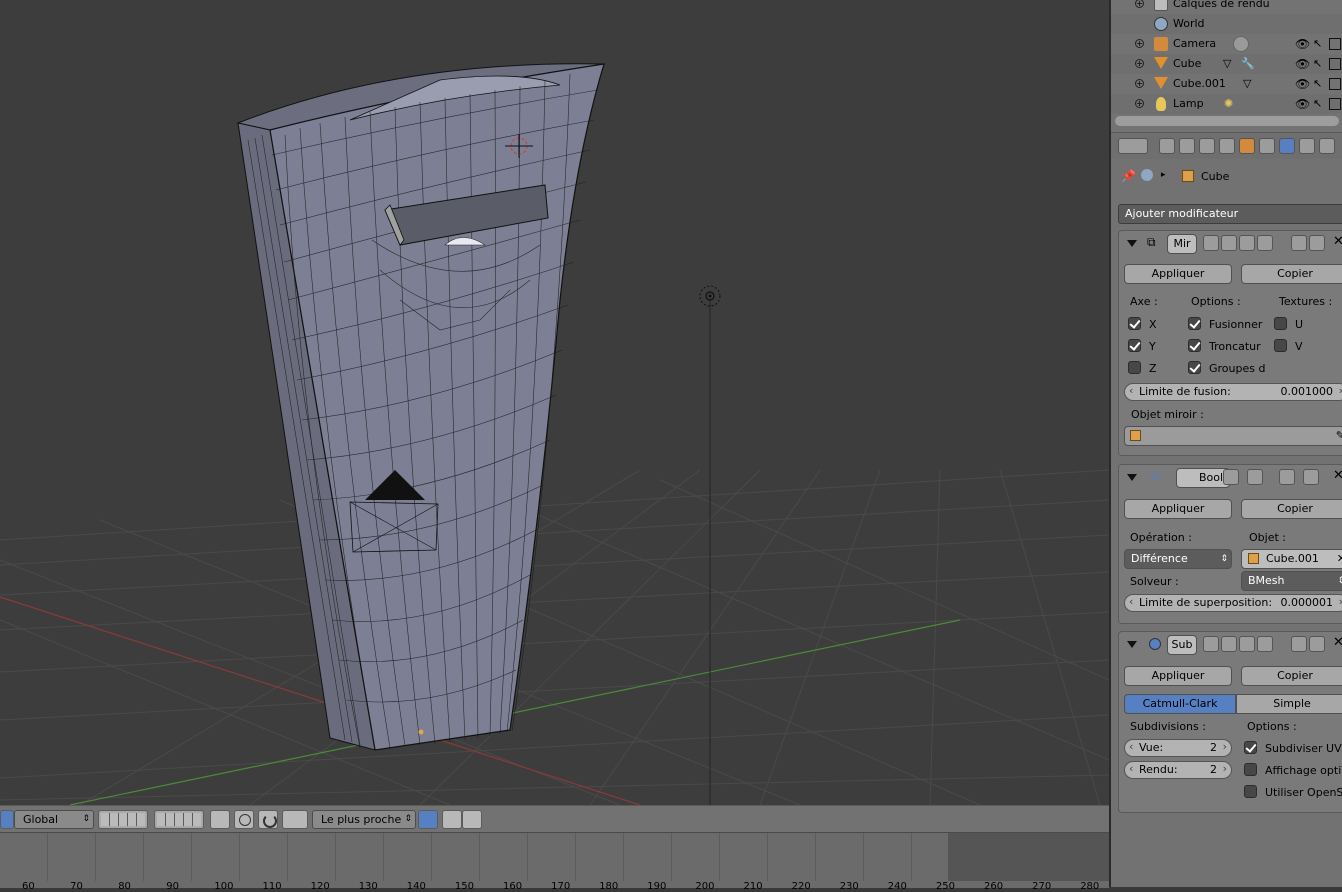 The width and height of the screenshot is (1342, 892). Describe the element at coordinates (1178, 770) in the screenshot. I see `render-levels-field: Rendu: 2` at that location.